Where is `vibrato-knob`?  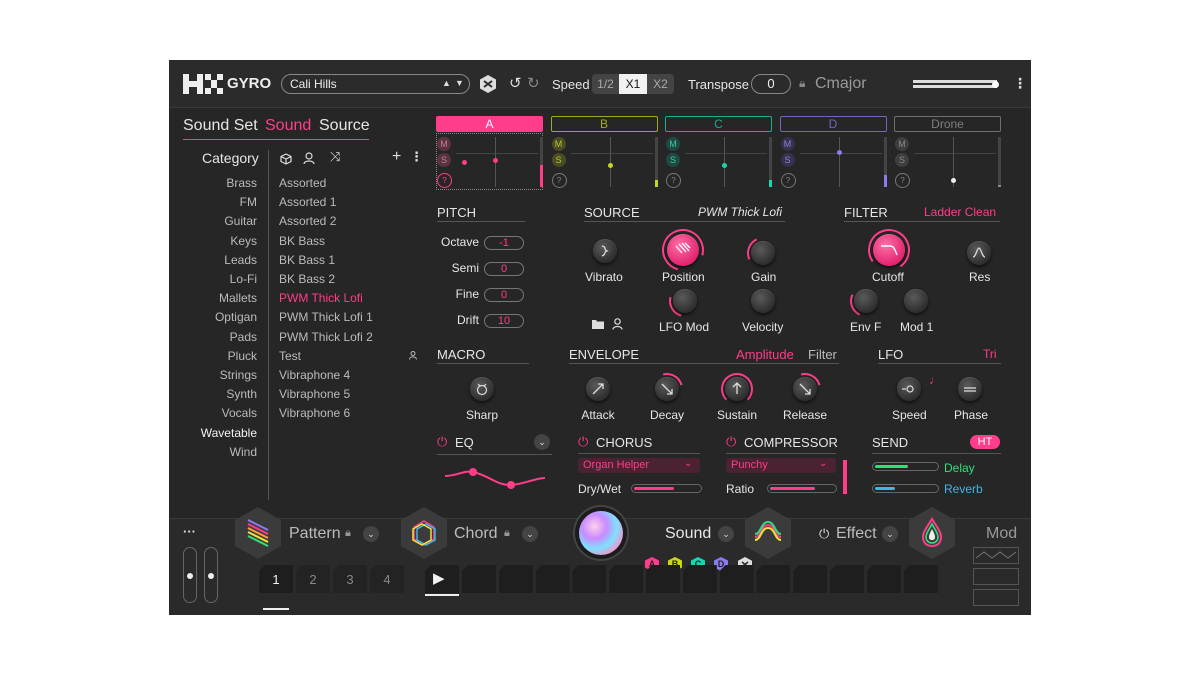 vibrato-knob is located at coordinates (605, 251).